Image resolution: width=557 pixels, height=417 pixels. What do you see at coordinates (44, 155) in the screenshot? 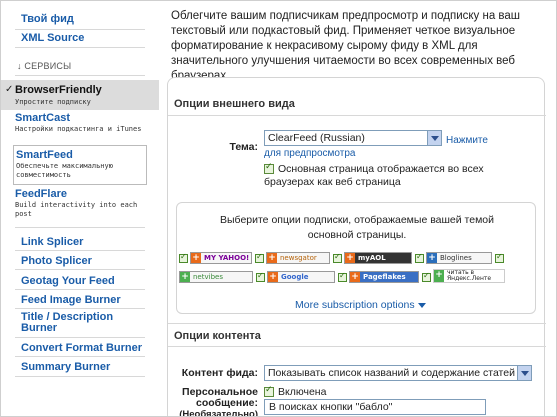
I see `sidebar-item-title: SmartFeed` at bounding box center [44, 155].